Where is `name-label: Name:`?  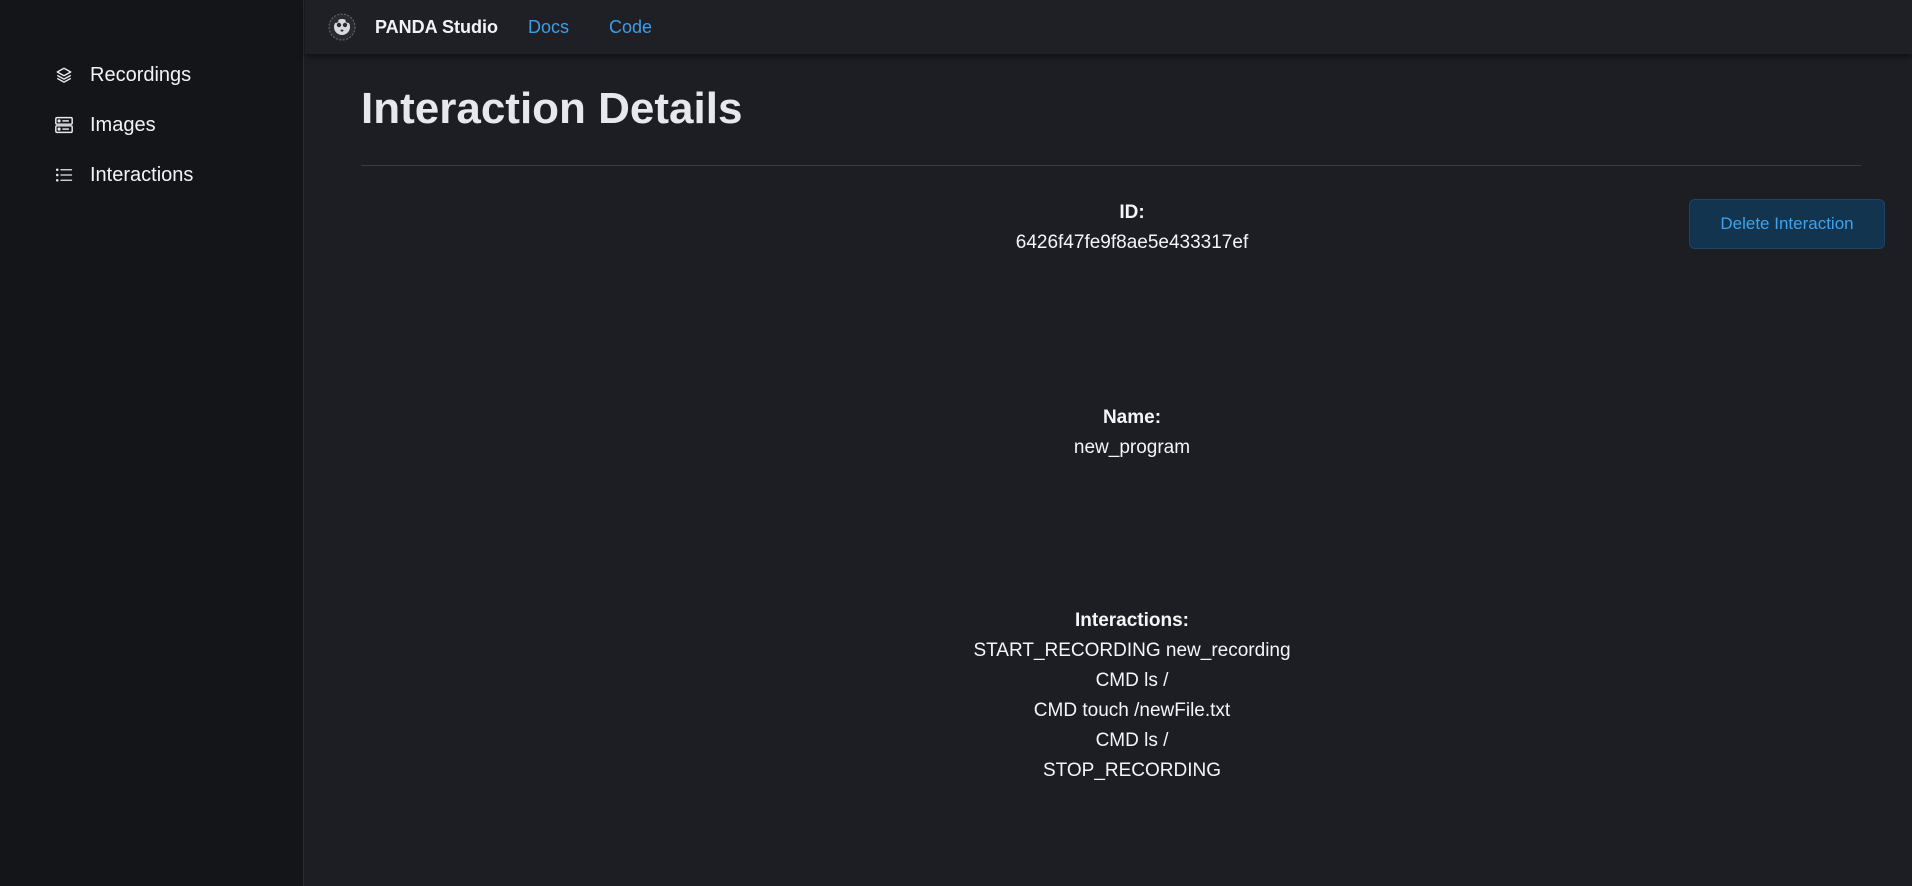 name-label: Name: is located at coordinates (1132, 417).